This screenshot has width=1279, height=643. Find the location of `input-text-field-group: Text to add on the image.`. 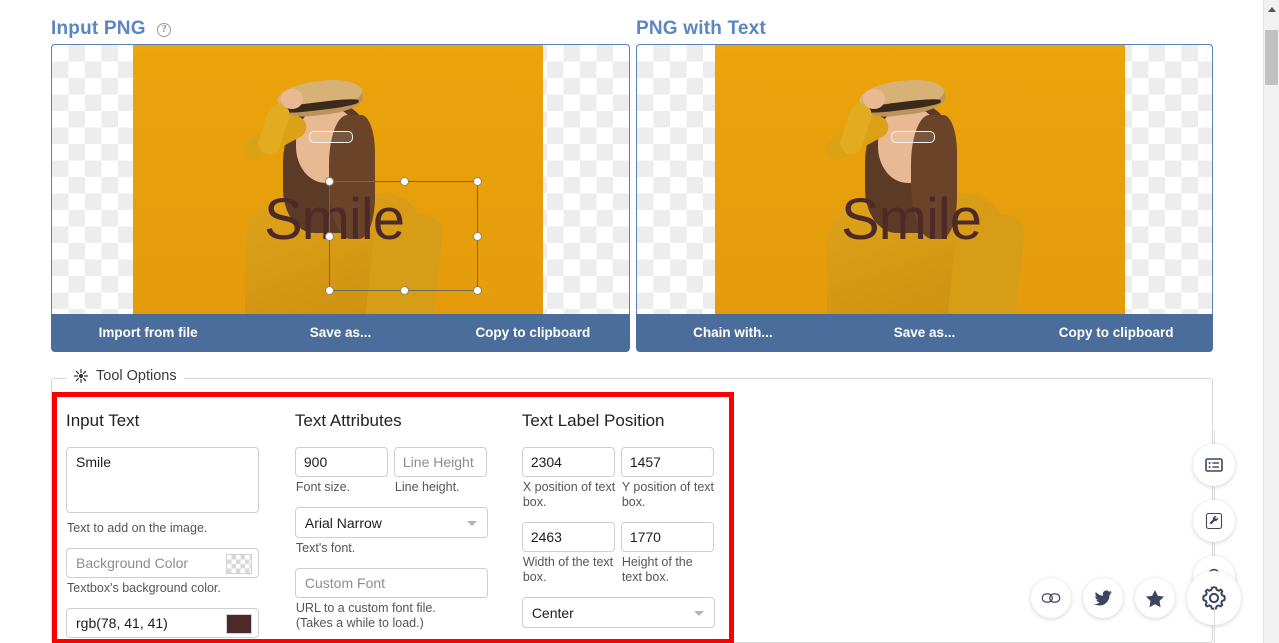

input-text-field-group: Text to add on the image. is located at coordinates (180, 491).